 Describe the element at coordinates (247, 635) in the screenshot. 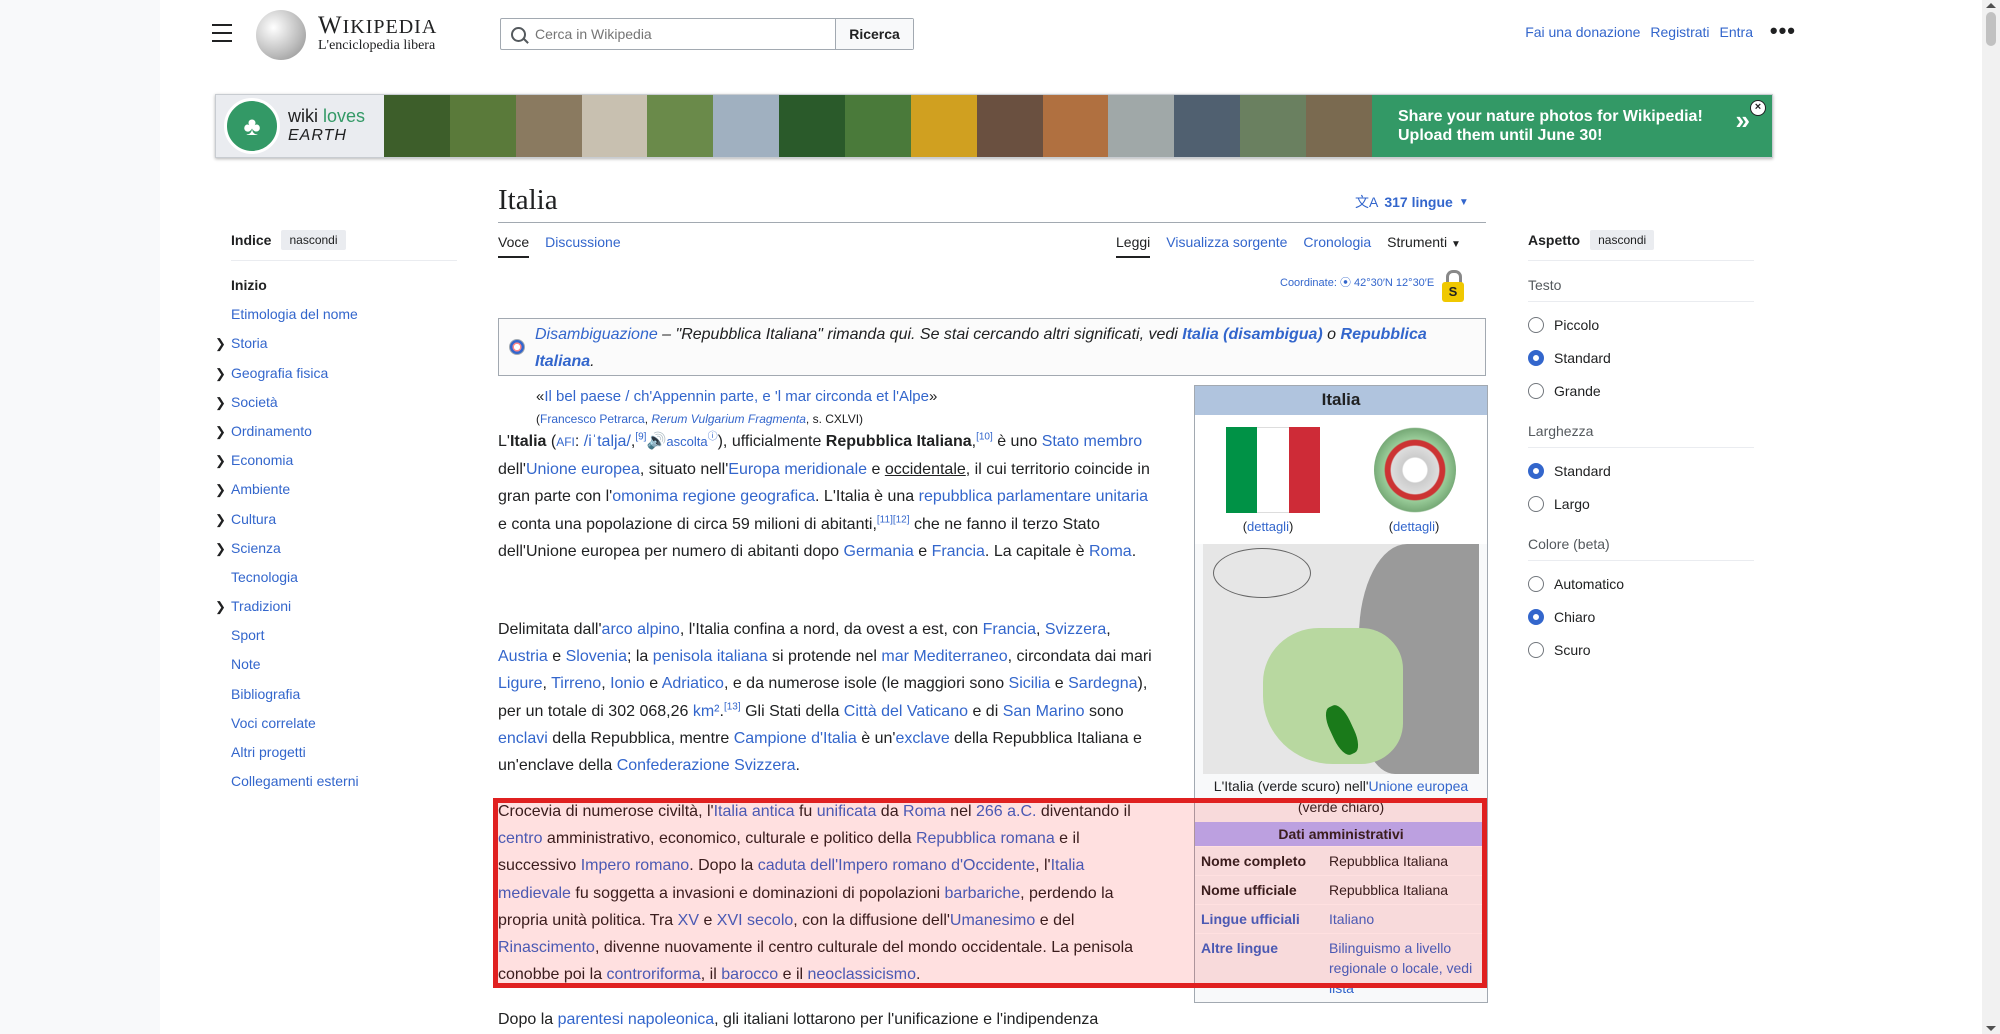

I see `toc-item-label: Sport` at that location.